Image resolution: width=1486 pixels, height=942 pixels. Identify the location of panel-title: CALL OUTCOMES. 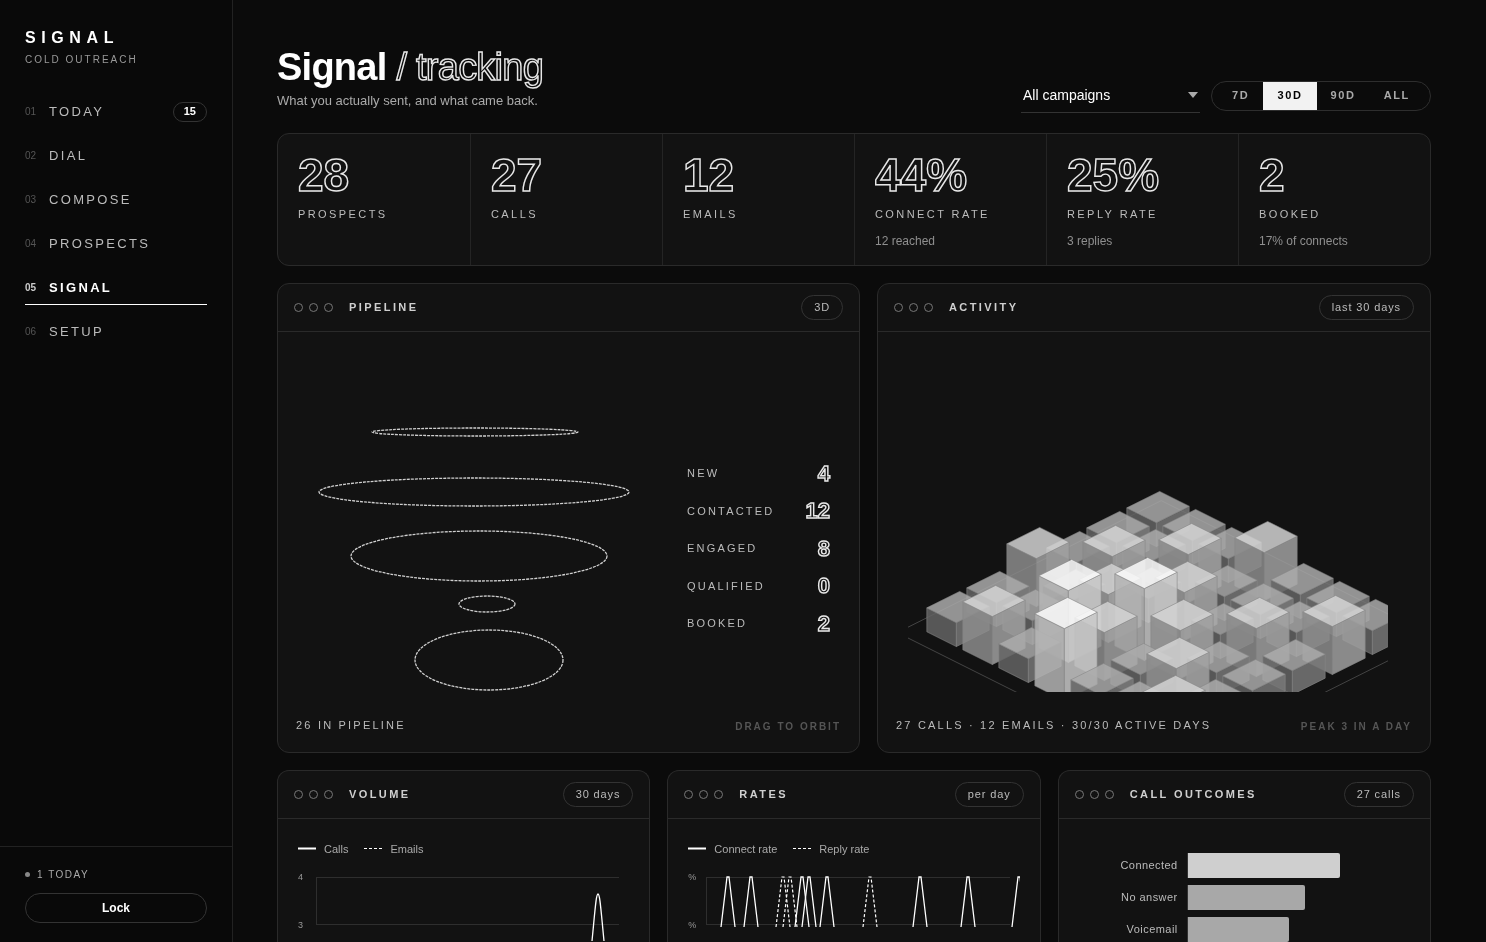
(1193, 794).